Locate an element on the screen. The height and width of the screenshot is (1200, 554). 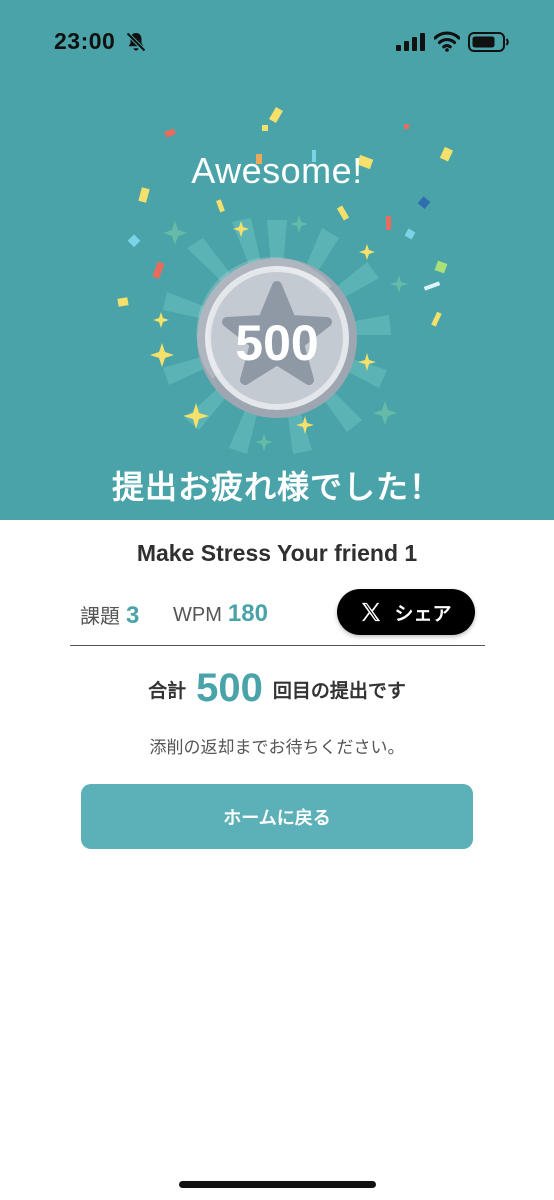
total-prefix: 合計 is located at coordinates (167, 691).